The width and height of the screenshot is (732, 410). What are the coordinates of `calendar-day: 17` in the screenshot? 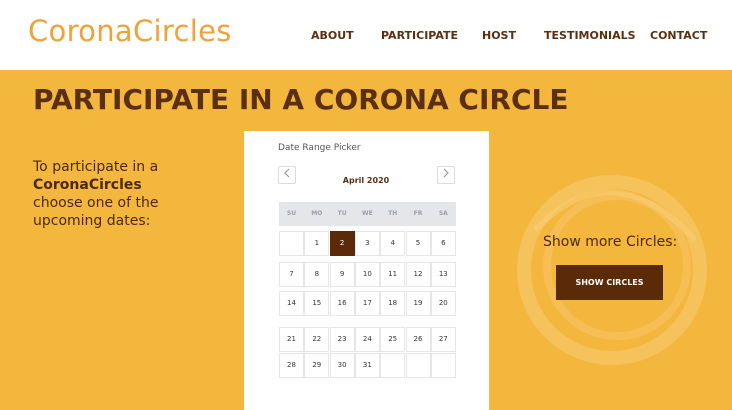 It's located at (367, 303).